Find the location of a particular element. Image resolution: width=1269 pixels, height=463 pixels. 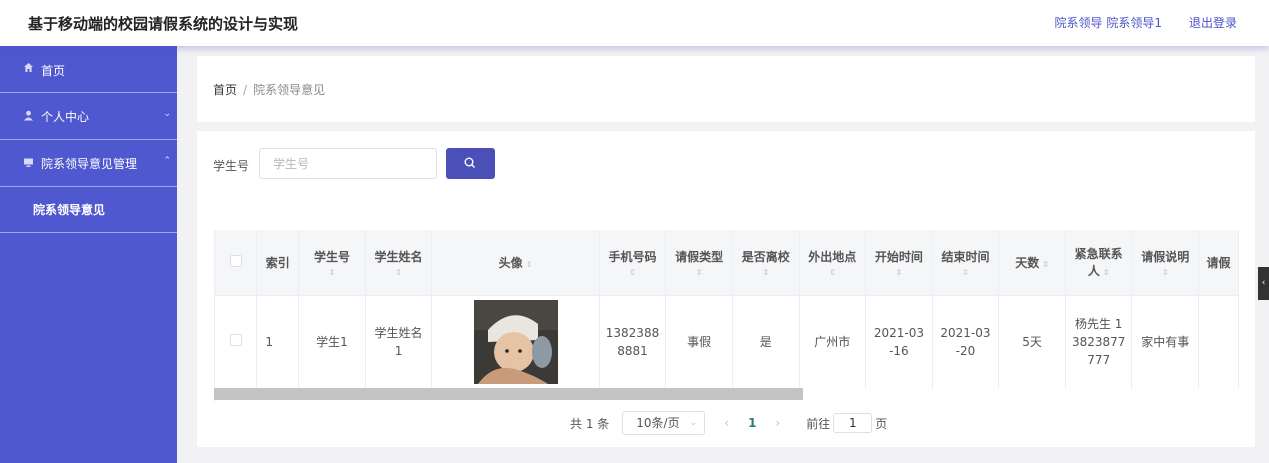

column-header: 学生姓名 ⇕ is located at coordinates (399, 263).